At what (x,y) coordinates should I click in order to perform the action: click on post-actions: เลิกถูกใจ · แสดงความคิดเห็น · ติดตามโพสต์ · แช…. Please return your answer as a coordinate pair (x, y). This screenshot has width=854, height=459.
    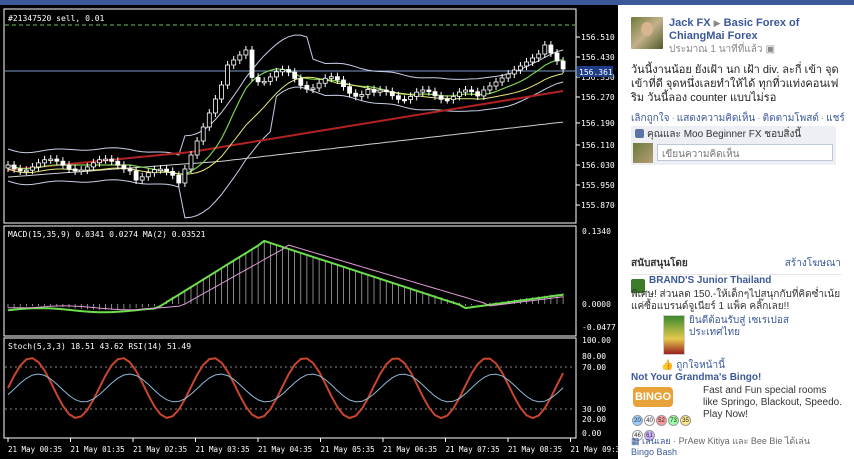
    Looking at the image, I should click on (738, 118).